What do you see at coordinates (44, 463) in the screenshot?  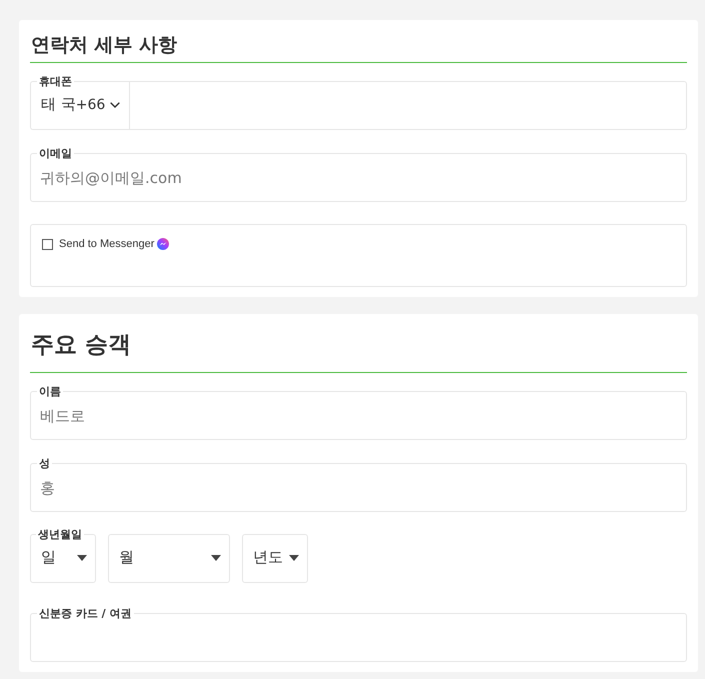 I see `field-label: 성` at bounding box center [44, 463].